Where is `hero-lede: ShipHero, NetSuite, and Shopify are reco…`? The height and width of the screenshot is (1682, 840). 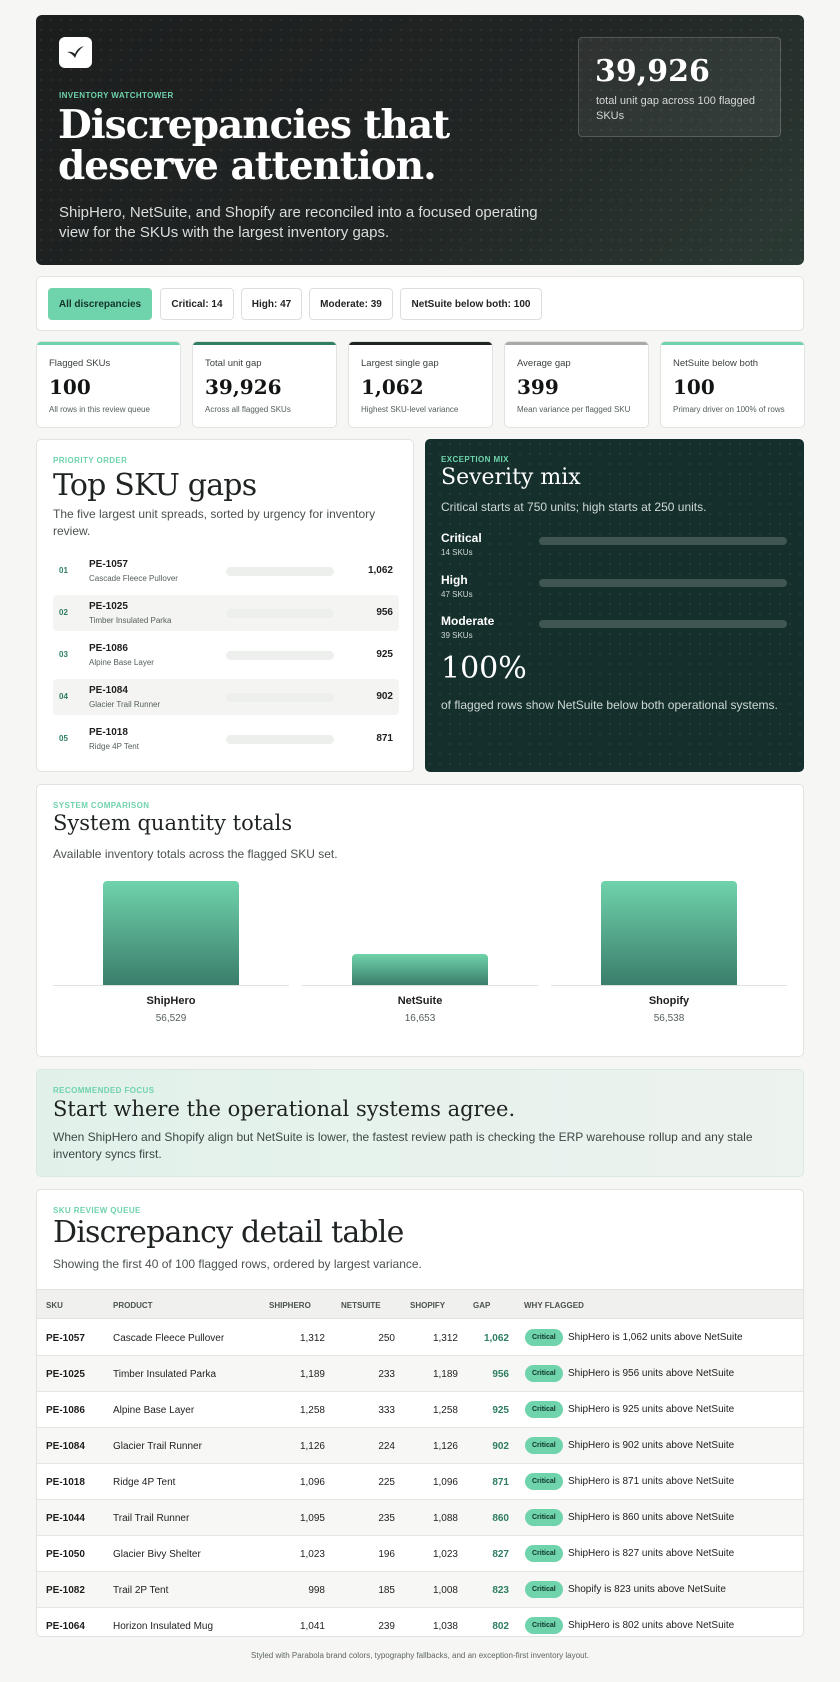 hero-lede: ShipHero, NetSuite, and Shopify are reco… is located at coordinates (298, 222).